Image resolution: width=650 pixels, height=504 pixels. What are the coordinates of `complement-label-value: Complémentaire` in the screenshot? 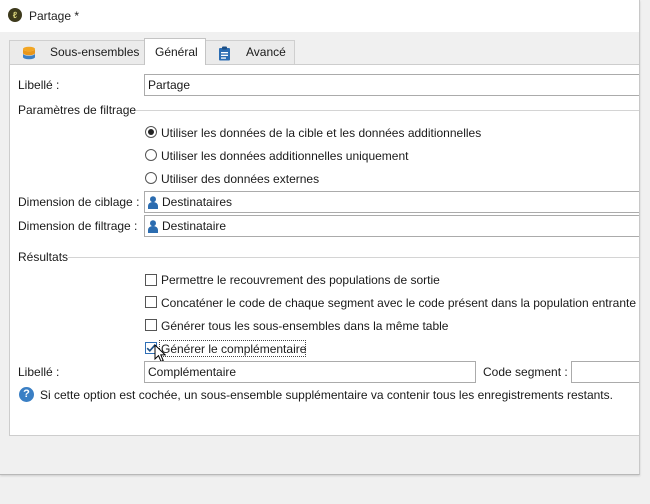 It's located at (192, 372).